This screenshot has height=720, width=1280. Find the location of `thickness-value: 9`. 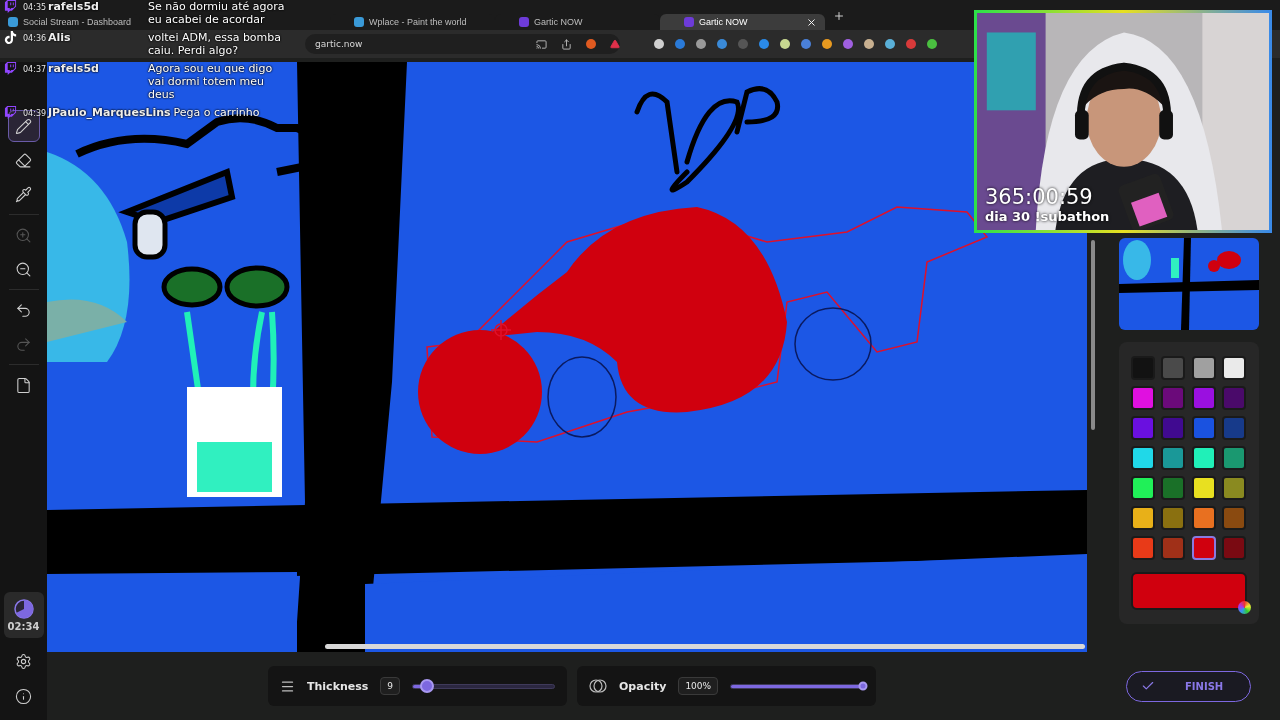

thickness-value: 9 is located at coordinates (390, 686).